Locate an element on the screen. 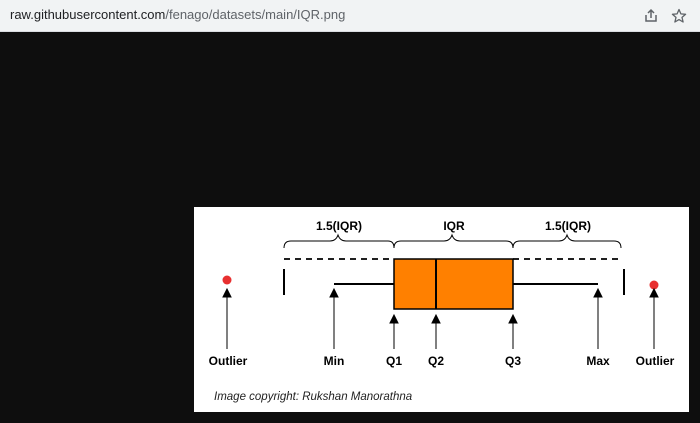 The height and width of the screenshot is (423, 700). brace-iqr is located at coordinates (453, 241).